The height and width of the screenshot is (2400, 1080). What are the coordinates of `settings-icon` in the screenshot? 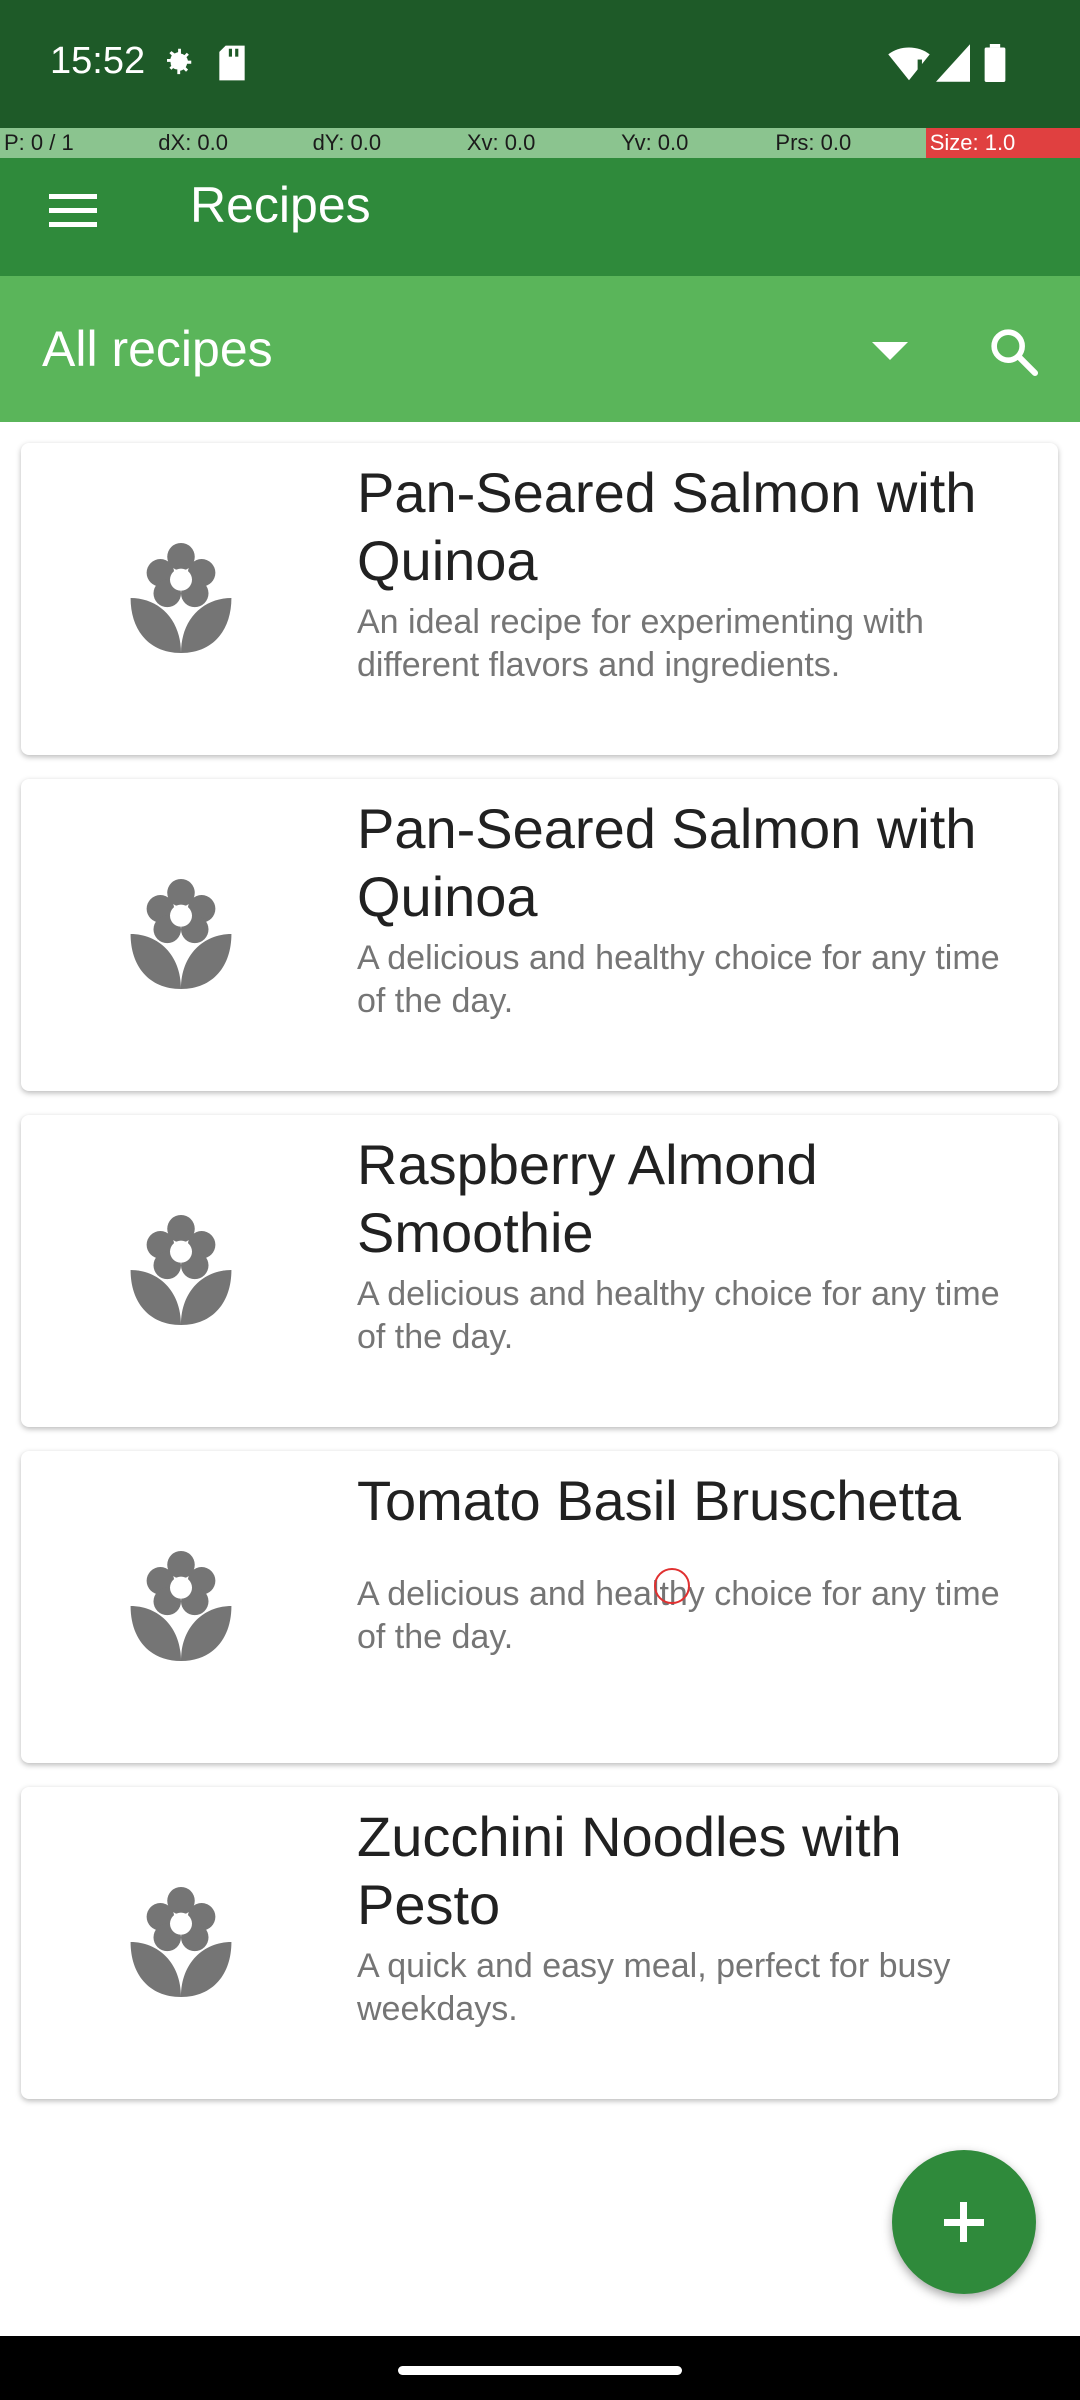 It's located at (179, 61).